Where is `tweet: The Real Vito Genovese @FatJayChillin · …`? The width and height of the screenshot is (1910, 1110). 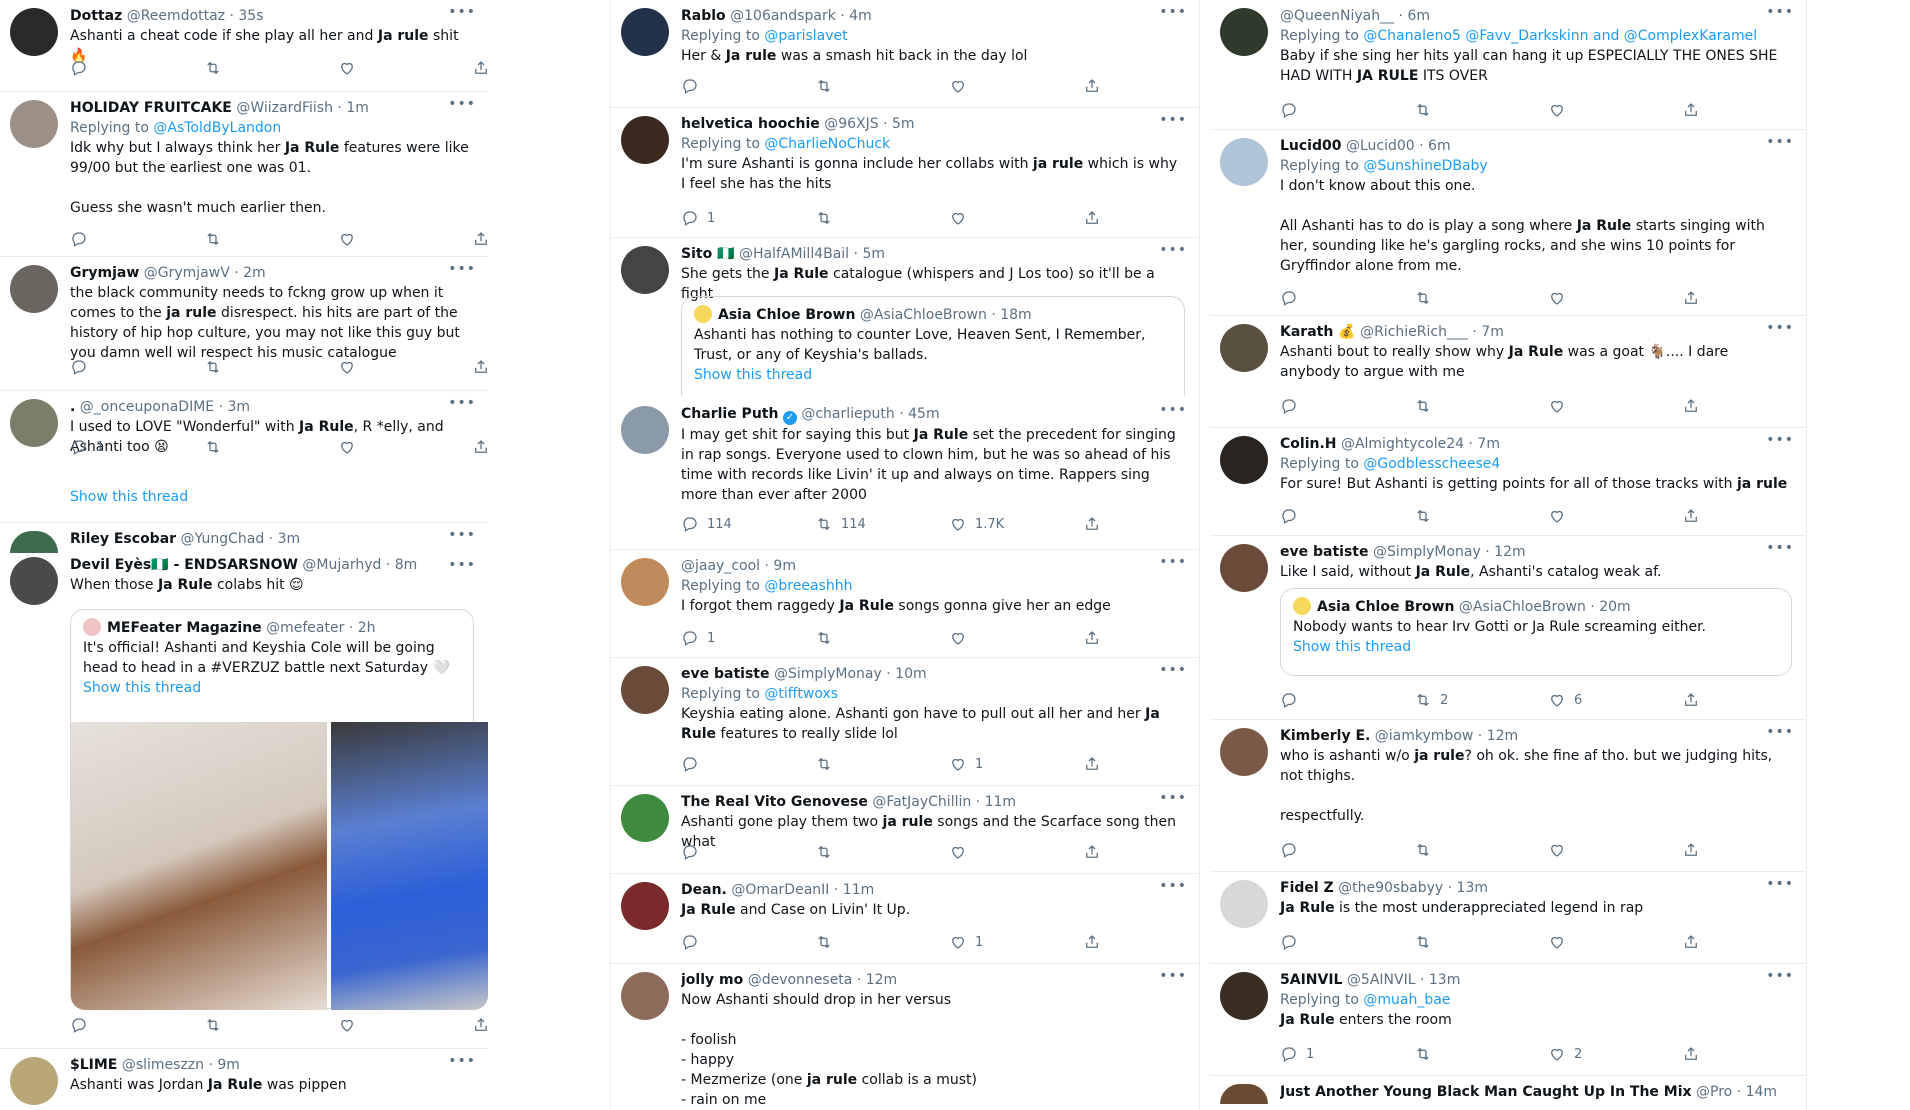 tweet: The Real Vito Genovese @FatJayChillin · … is located at coordinates (905, 830).